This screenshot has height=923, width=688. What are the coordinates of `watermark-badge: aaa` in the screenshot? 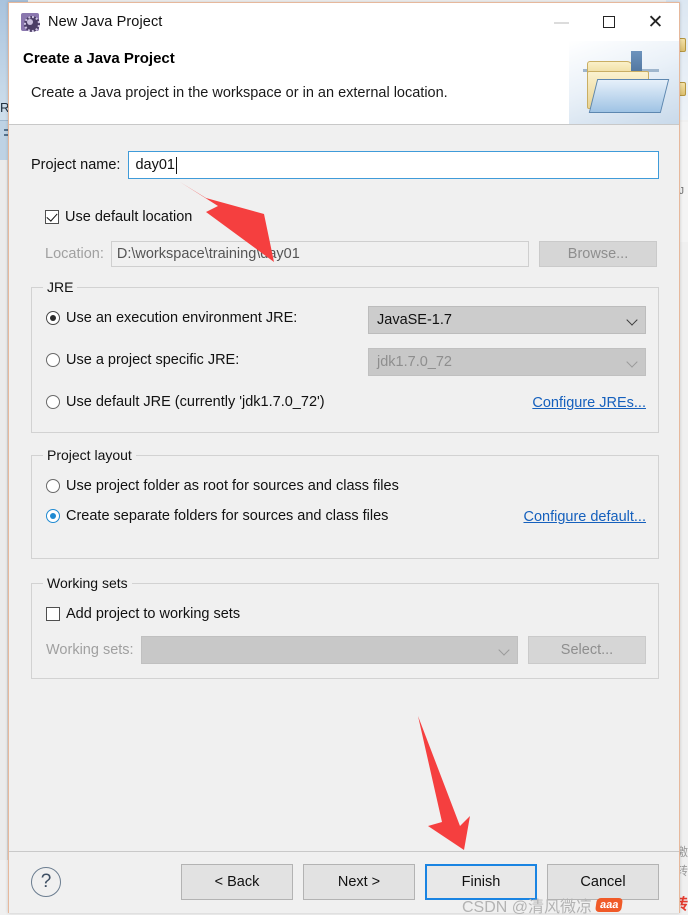 It's located at (609, 905).